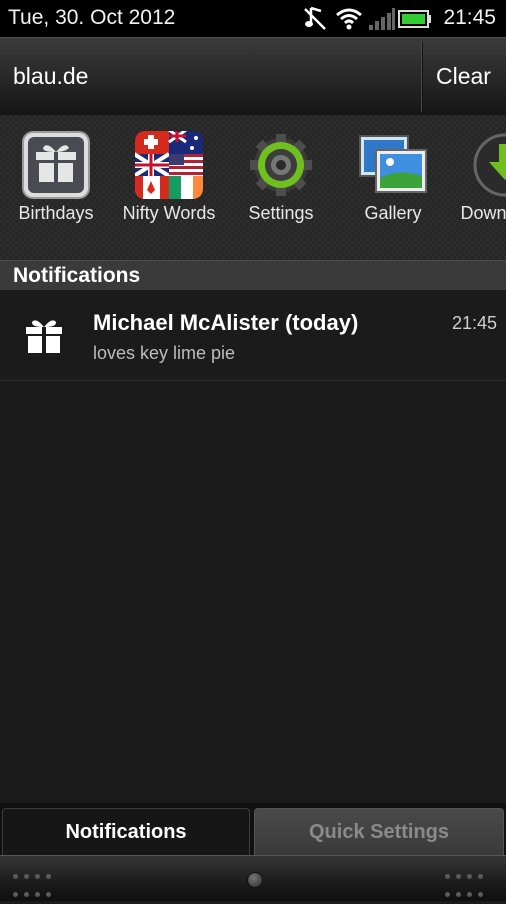 This screenshot has width=506, height=904. I want to click on recent-app-label: Settings, so click(281, 213).